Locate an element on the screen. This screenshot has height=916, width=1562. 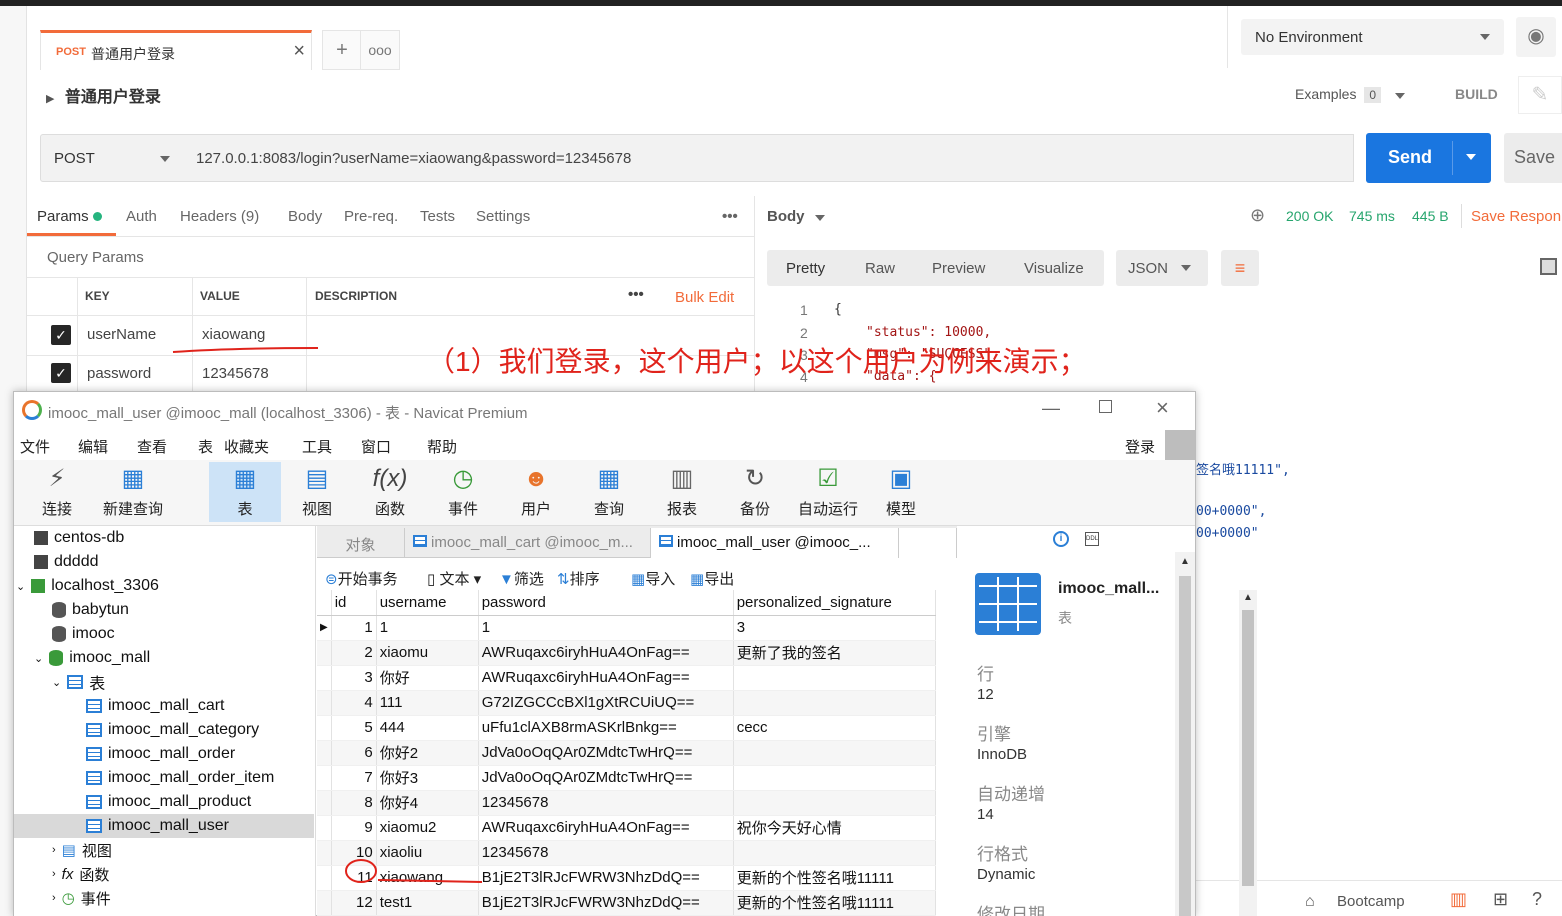
cell-id: 12 is located at coordinates (354, 903).